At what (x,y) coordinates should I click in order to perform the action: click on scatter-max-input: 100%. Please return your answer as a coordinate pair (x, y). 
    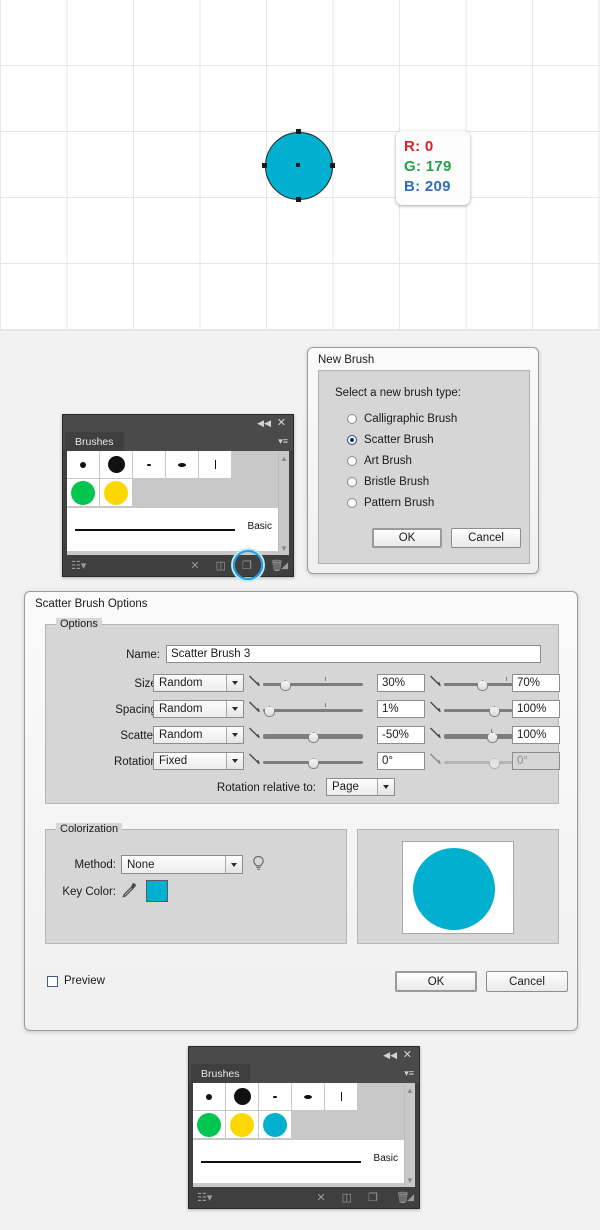
    Looking at the image, I should click on (536, 735).